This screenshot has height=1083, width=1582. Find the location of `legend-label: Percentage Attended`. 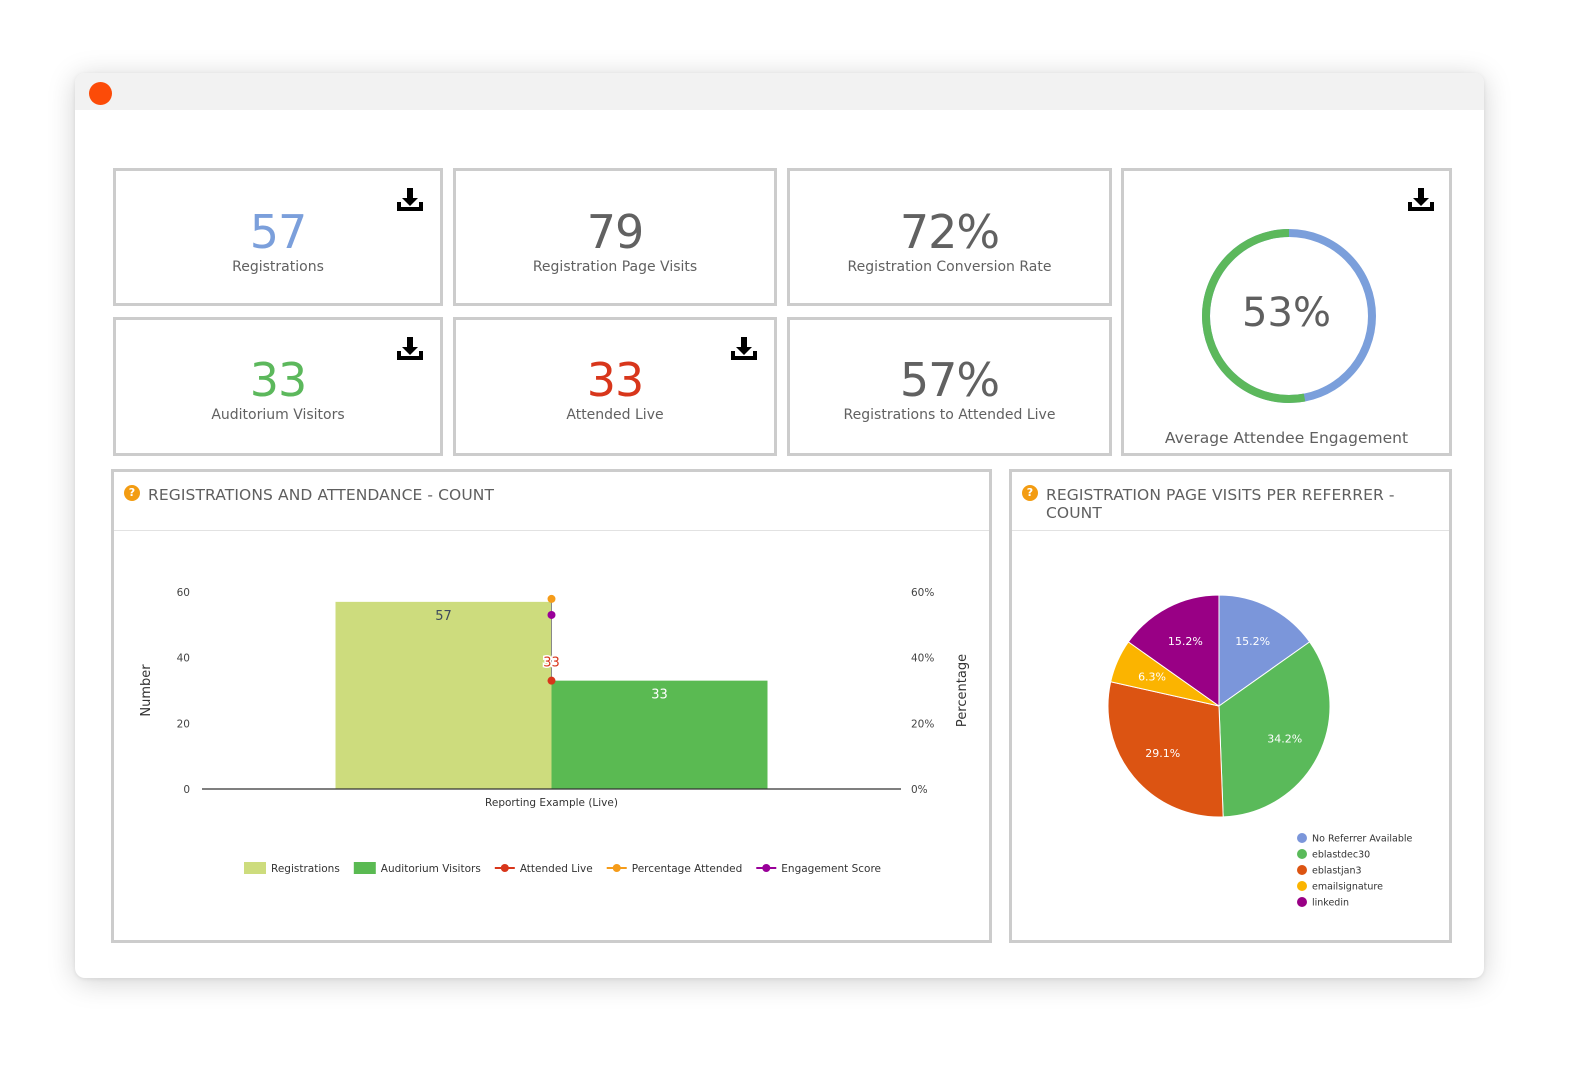

legend-label: Percentage Attended is located at coordinates (687, 869).